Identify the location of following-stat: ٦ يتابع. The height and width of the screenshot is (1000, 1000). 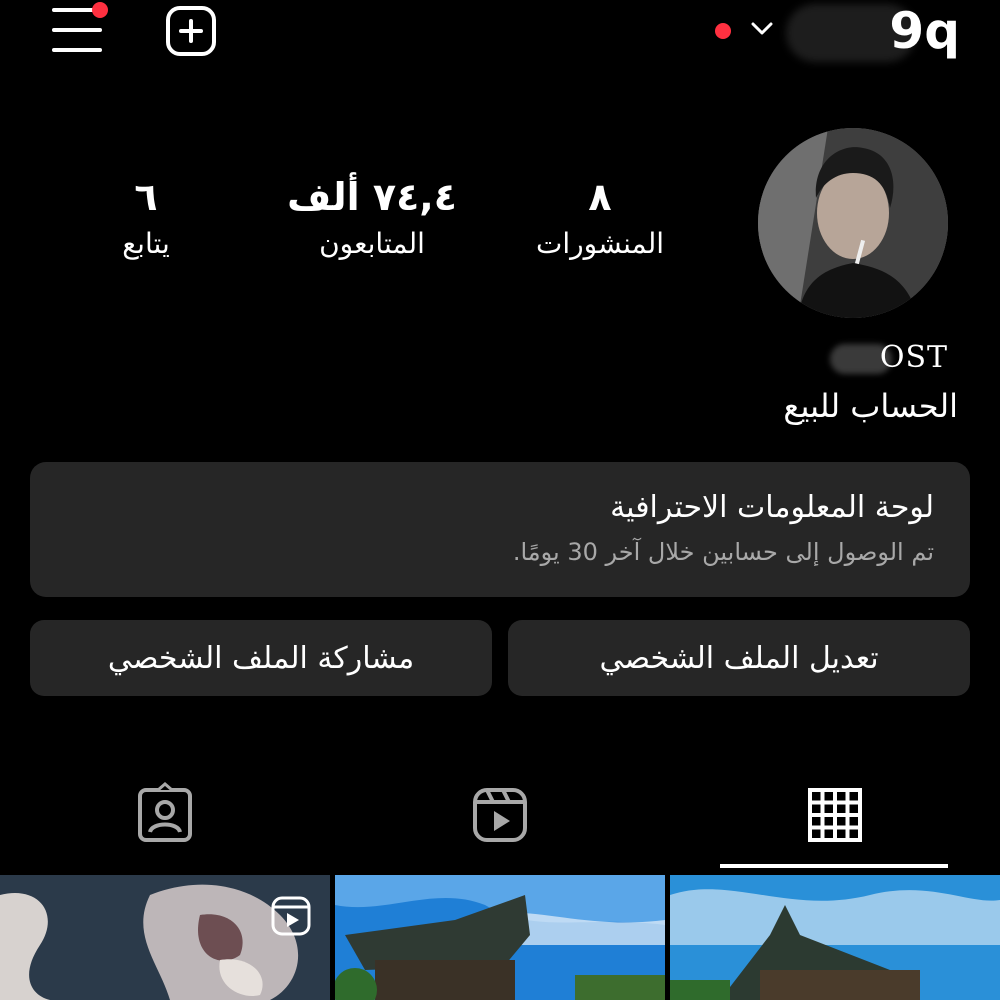
(146, 217).